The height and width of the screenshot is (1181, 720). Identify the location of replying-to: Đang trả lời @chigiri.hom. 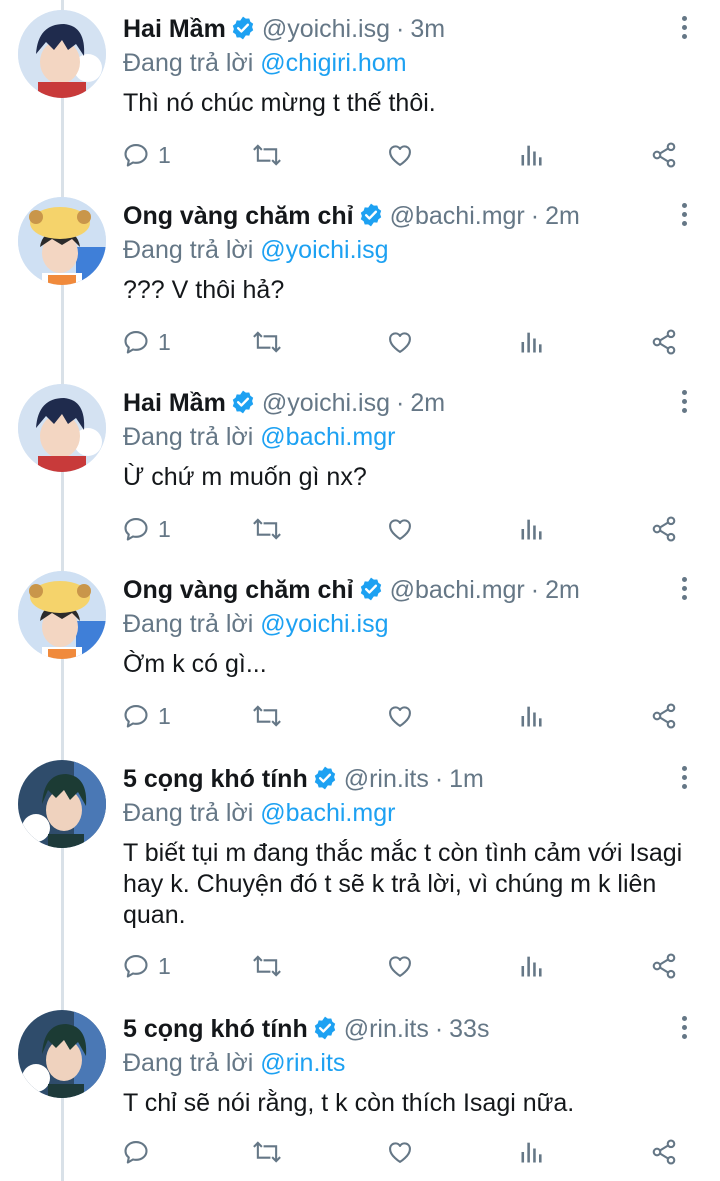
(265, 63).